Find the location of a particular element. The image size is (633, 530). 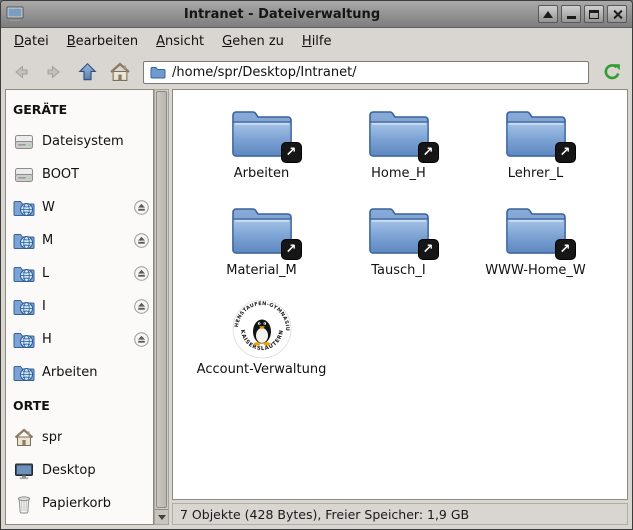

reload-icon is located at coordinates (612, 72).